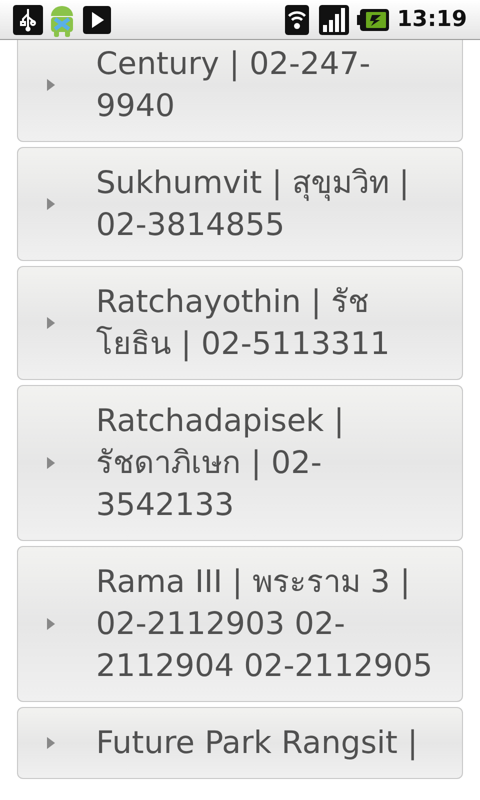 Image resolution: width=480 pixels, height=800 pixels. Describe the element at coordinates (243, 323) in the screenshot. I see `item-label: Ratchayothin | รัชโยธิน | 02-5113311` at that location.